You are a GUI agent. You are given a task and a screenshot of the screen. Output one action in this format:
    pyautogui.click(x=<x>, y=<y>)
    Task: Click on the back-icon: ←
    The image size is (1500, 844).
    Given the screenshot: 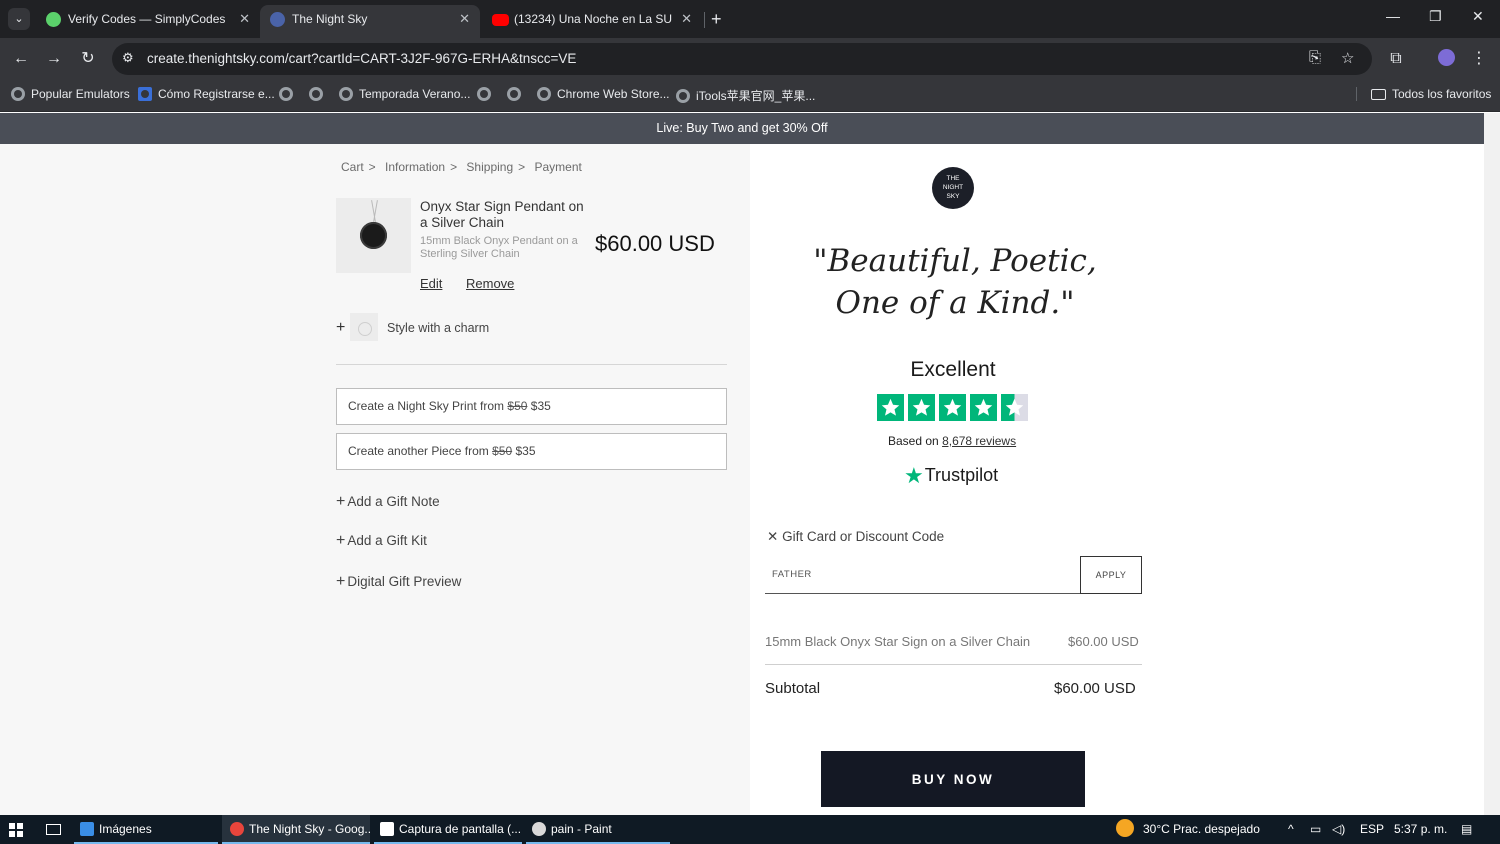 What is the action you would take?
    pyautogui.click(x=21, y=59)
    